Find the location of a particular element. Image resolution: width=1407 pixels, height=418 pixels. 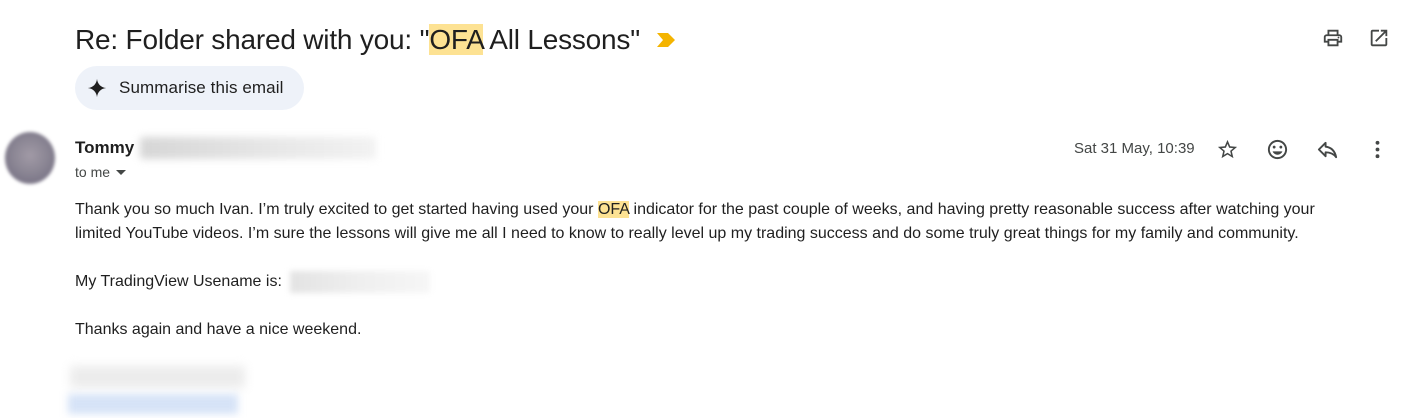

open-in-new-window-button is located at coordinates (1379, 38).